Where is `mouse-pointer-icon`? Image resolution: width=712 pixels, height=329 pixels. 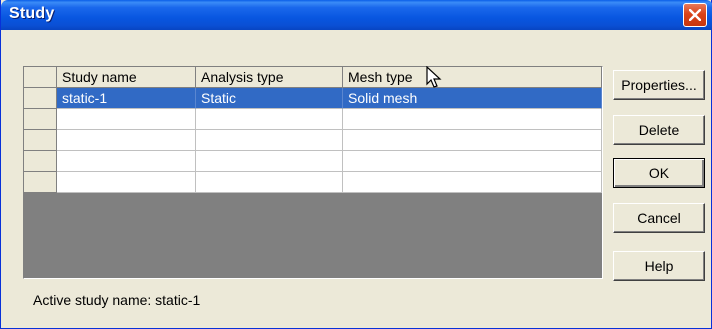 mouse-pointer-icon is located at coordinates (434, 77).